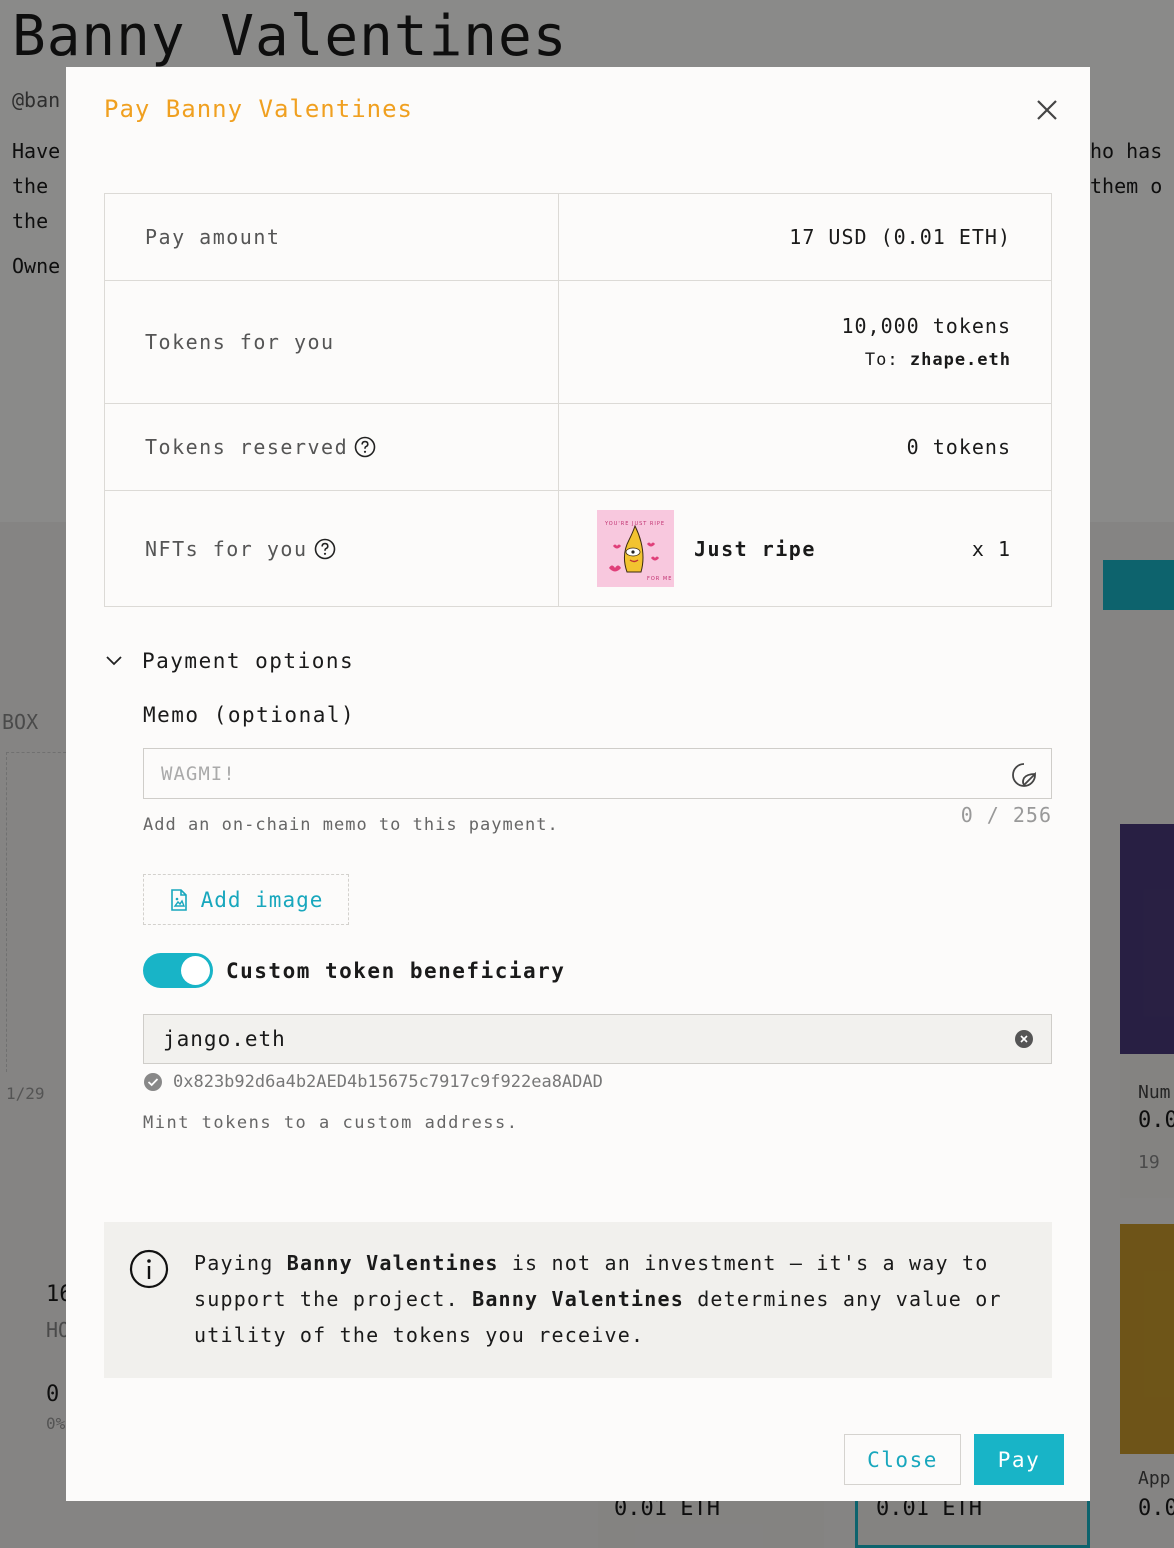  Describe the element at coordinates (564, 1039) in the screenshot. I see `beneficiary-input` at that location.